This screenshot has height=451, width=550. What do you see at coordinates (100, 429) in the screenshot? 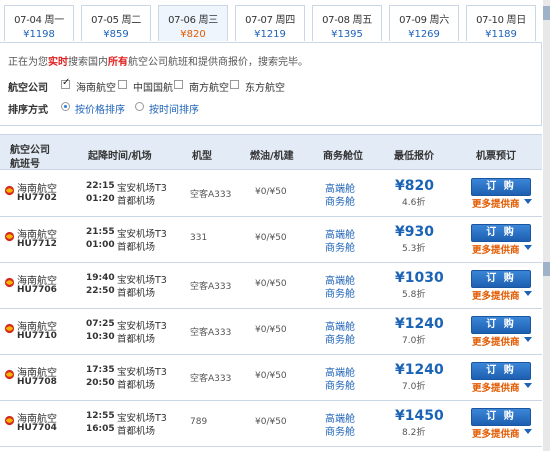
I see `arrival-time: 16:05` at bounding box center [100, 429].